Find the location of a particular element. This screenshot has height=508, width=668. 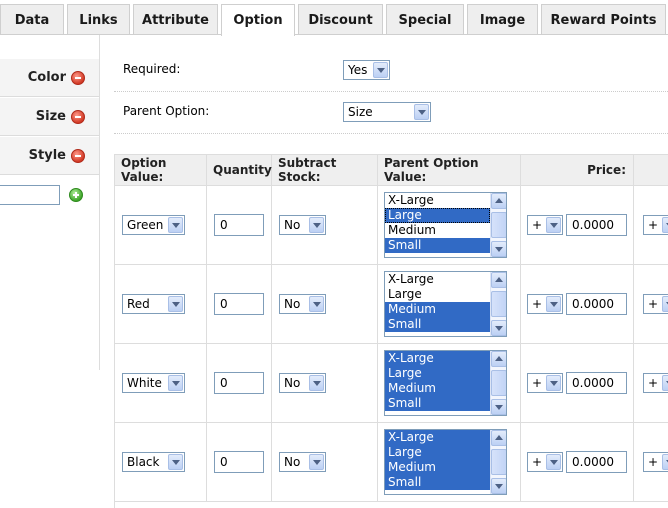

option-item-color: Color is located at coordinates (49, 78).